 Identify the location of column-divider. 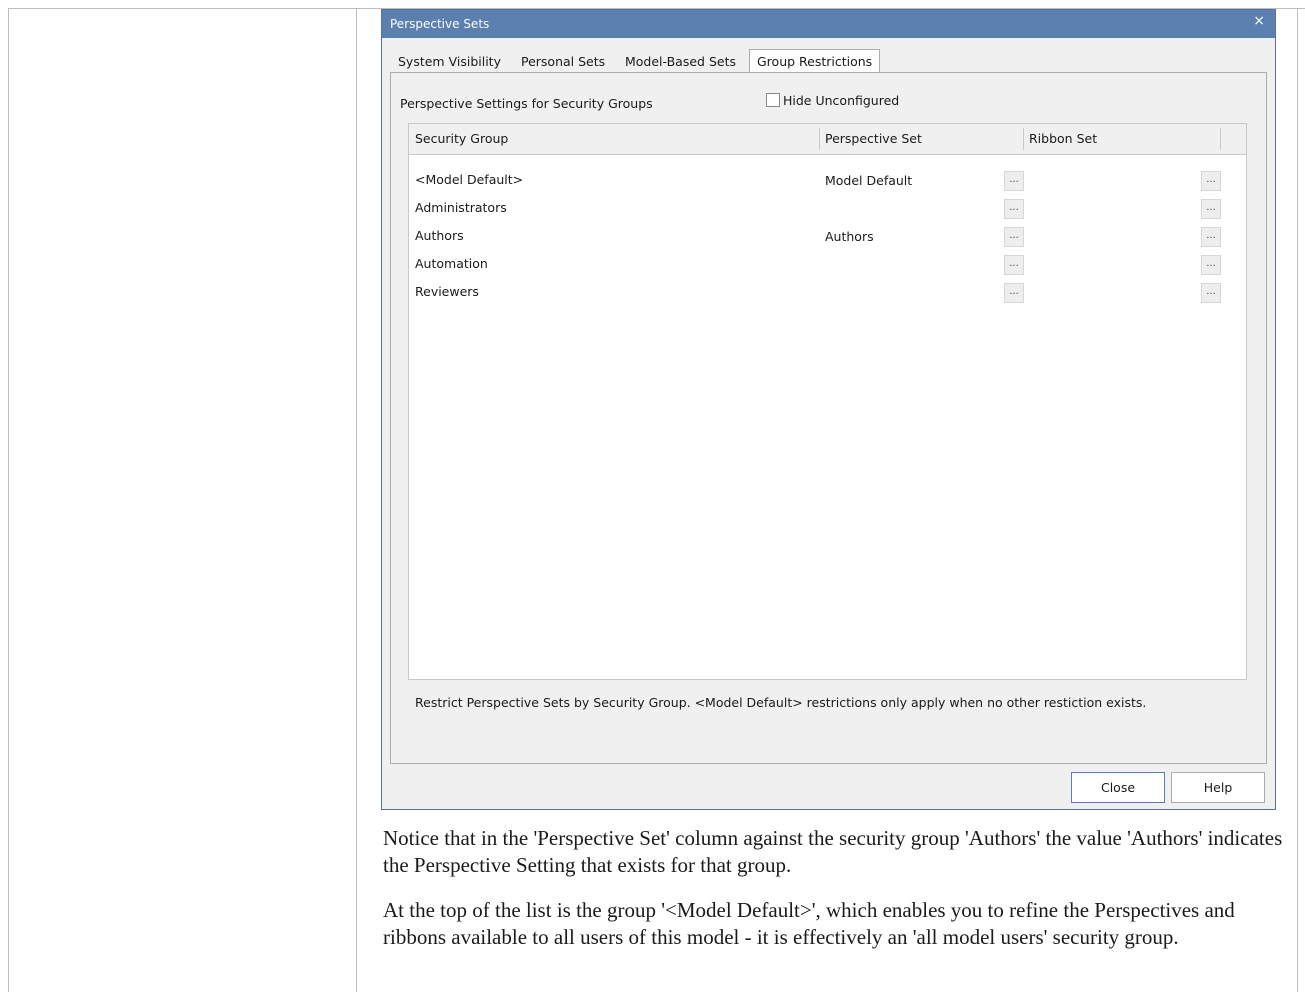
(1220, 139).